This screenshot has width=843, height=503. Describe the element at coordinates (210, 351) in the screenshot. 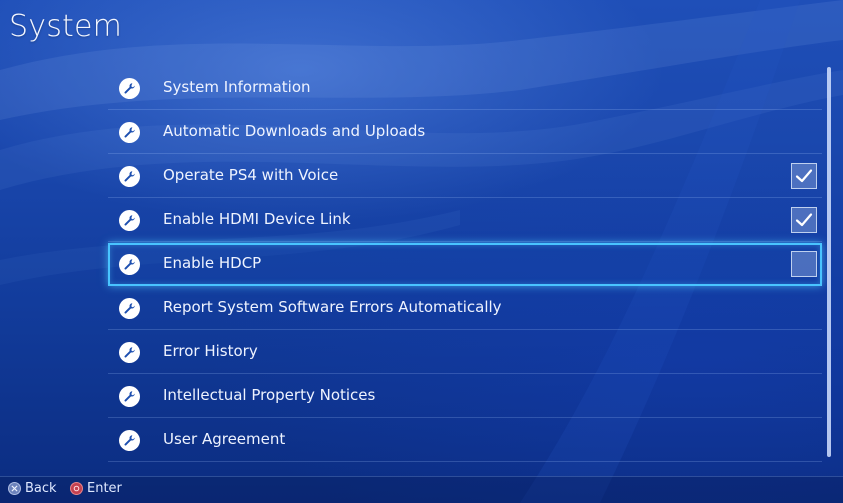

I see `menu-item-label: Error History` at that location.